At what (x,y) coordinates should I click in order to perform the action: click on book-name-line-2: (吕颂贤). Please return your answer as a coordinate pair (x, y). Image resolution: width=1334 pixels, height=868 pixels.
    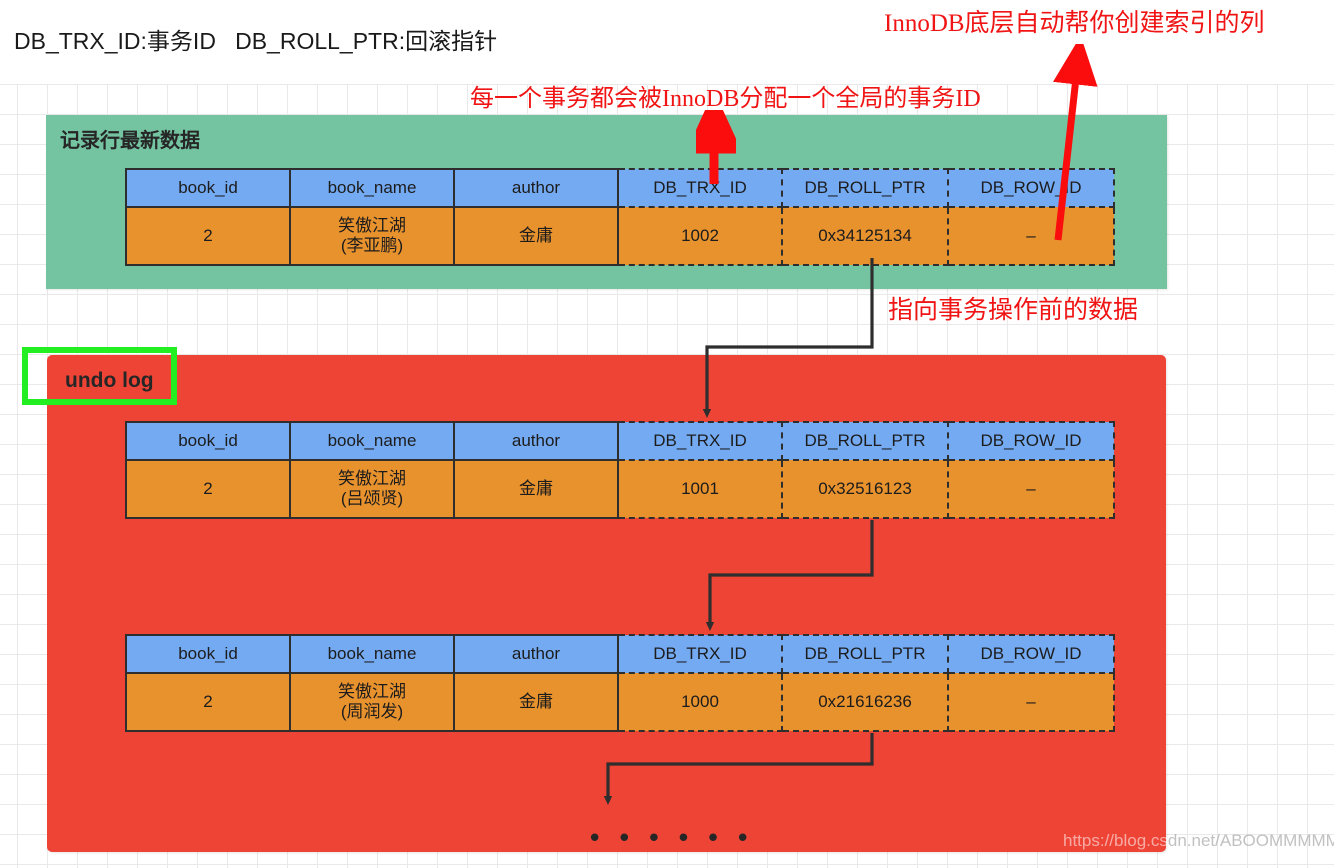
    Looking at the image, I should click on (372, 498).